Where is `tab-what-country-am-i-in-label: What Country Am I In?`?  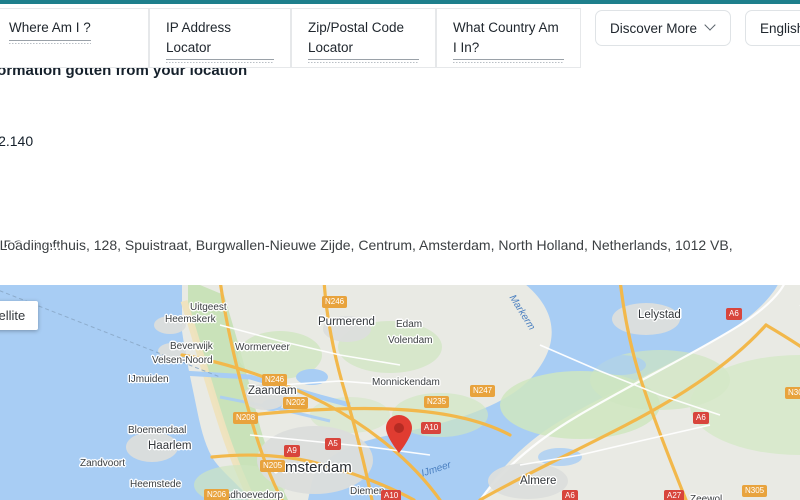
tab-what-country-am-i-in-label: What Country Am I In? is located at coordinates (508, 41).